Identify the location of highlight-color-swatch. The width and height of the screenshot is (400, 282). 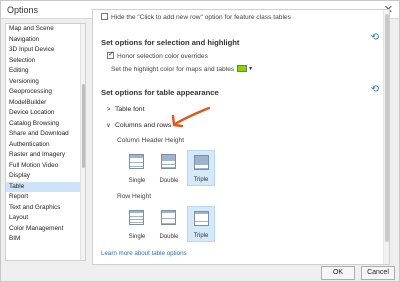
(242, 68).